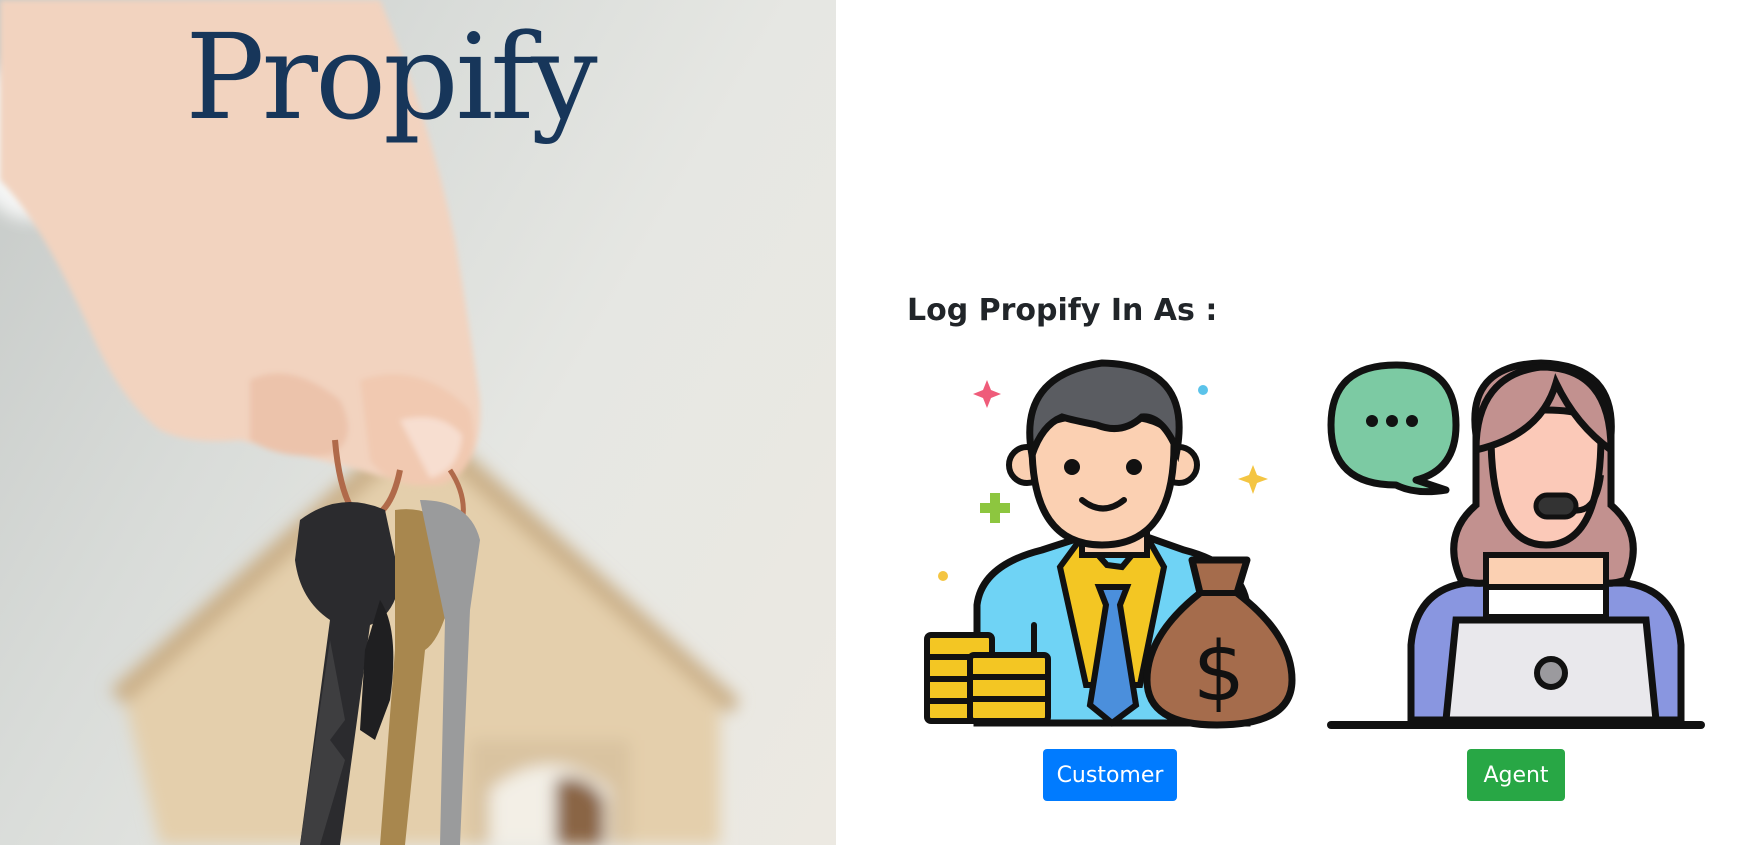 Image resolution: width=1747 pixels, height=845 pixels. Describe the element at coordinates (1516, 544) in the screenshot. I see `support-agent-headset-icon` at that location.